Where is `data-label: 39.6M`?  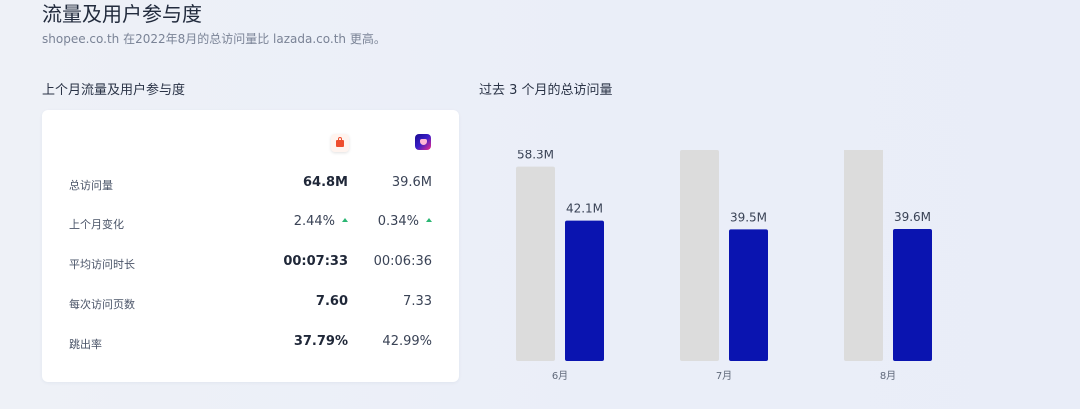 data-label: 39.6M is located at coordinates (912, 217).